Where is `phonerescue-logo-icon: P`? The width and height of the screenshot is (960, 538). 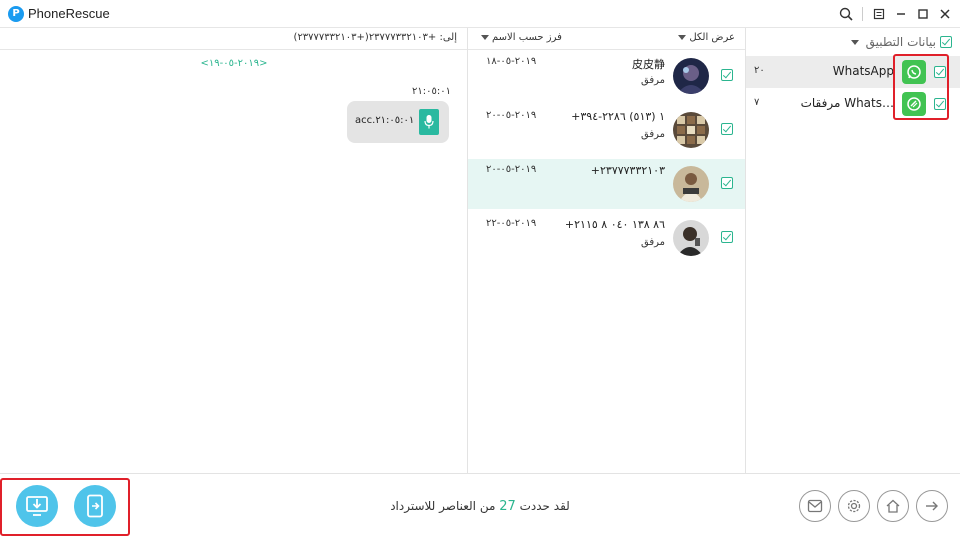
phonerescue-logo-icon: P is located at coordinates (16, 14).